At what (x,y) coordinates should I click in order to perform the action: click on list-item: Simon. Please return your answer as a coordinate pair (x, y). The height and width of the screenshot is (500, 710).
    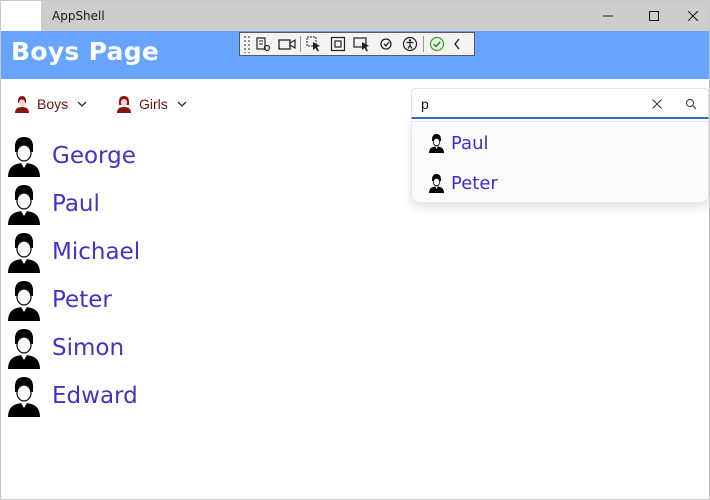
    Looking at the image, I should click on (66, 348).